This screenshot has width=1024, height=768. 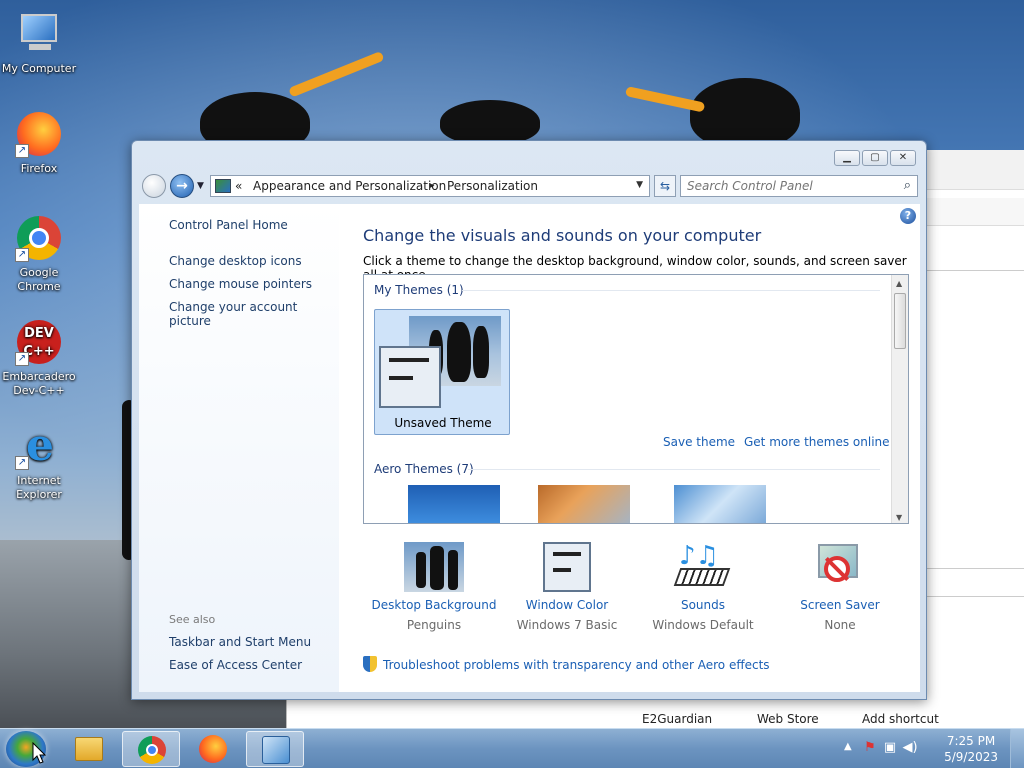 I want to click on firefox-icon, so click(x=213, y=749).